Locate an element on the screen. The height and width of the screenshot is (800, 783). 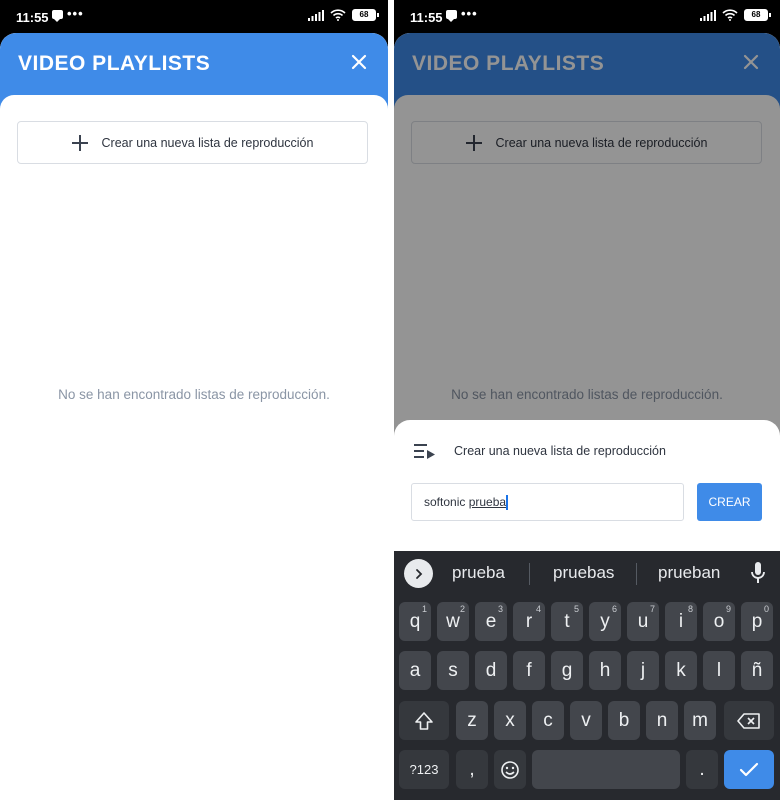
key-c: c is located at coordinates (548, 720).